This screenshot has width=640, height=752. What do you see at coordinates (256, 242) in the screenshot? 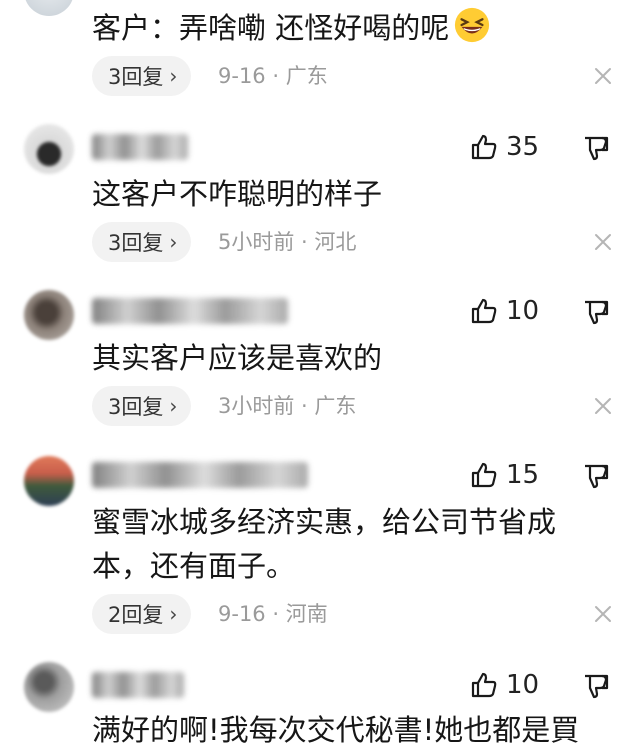
I see `comment-date: 5小时前` at bounding box center [256, 242].